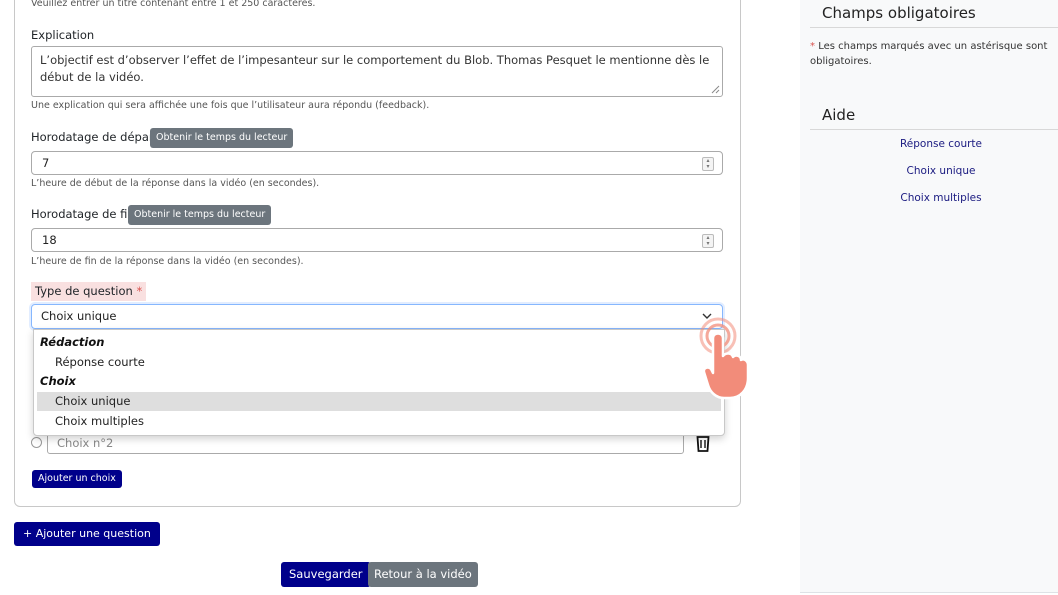 The width and height of the screenshot is (1058, 595). Describe the element at coordinates (377, 240) in the screenshot. I see `end-timestamp-input: 18 ▴ ▾` at that location.